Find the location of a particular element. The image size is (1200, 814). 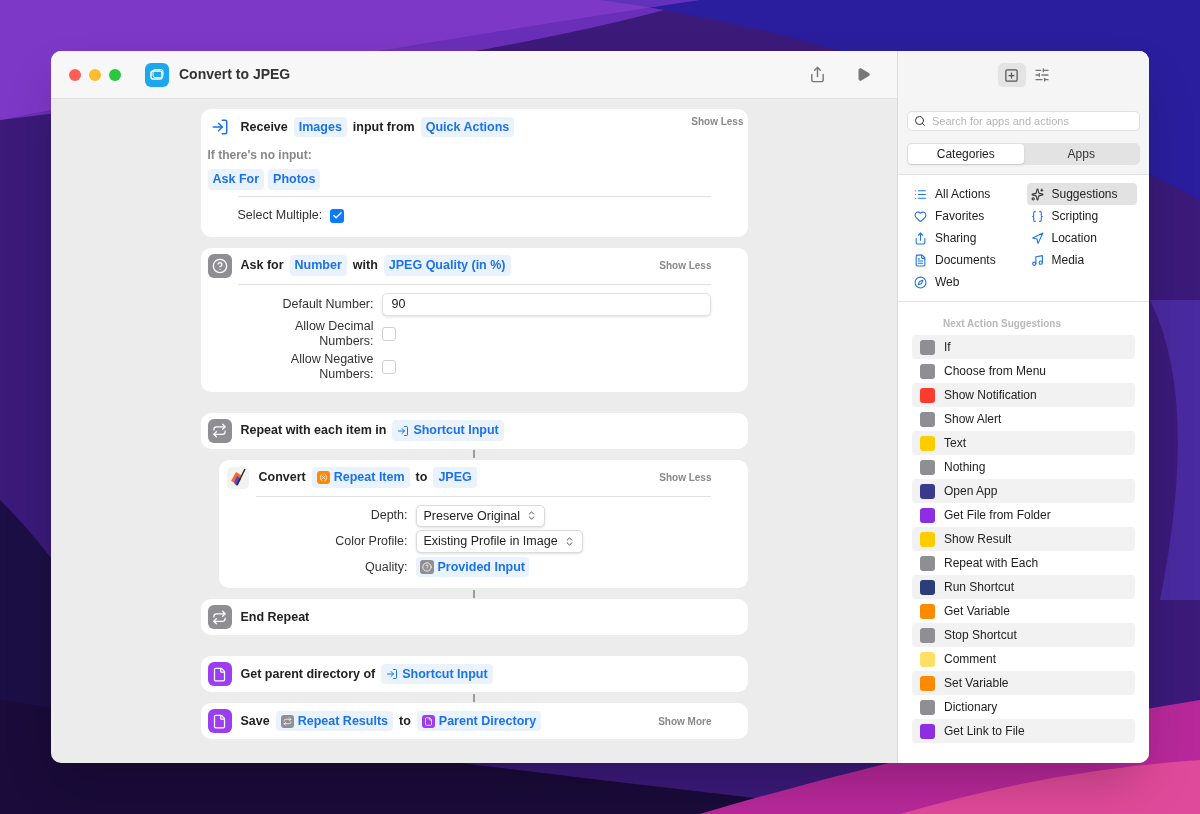

category-item: Sharing is located at coordinates (965, 238).